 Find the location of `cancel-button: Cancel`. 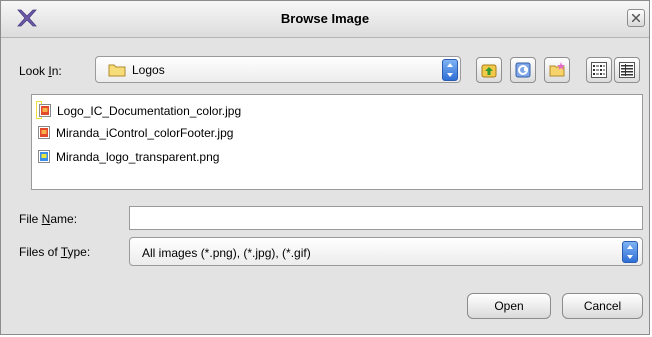

cancel-button: Cancel is located at coordinates (602, 306).